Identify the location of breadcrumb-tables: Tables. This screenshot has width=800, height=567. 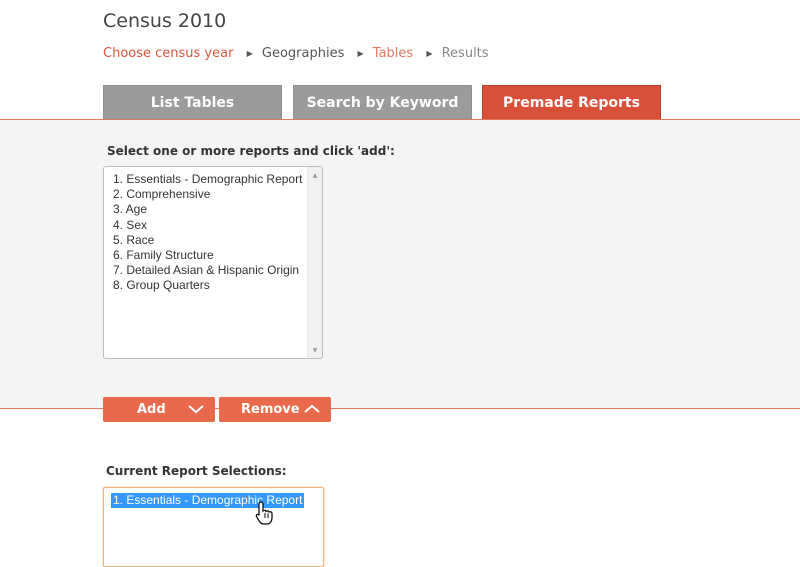
(393, 53).